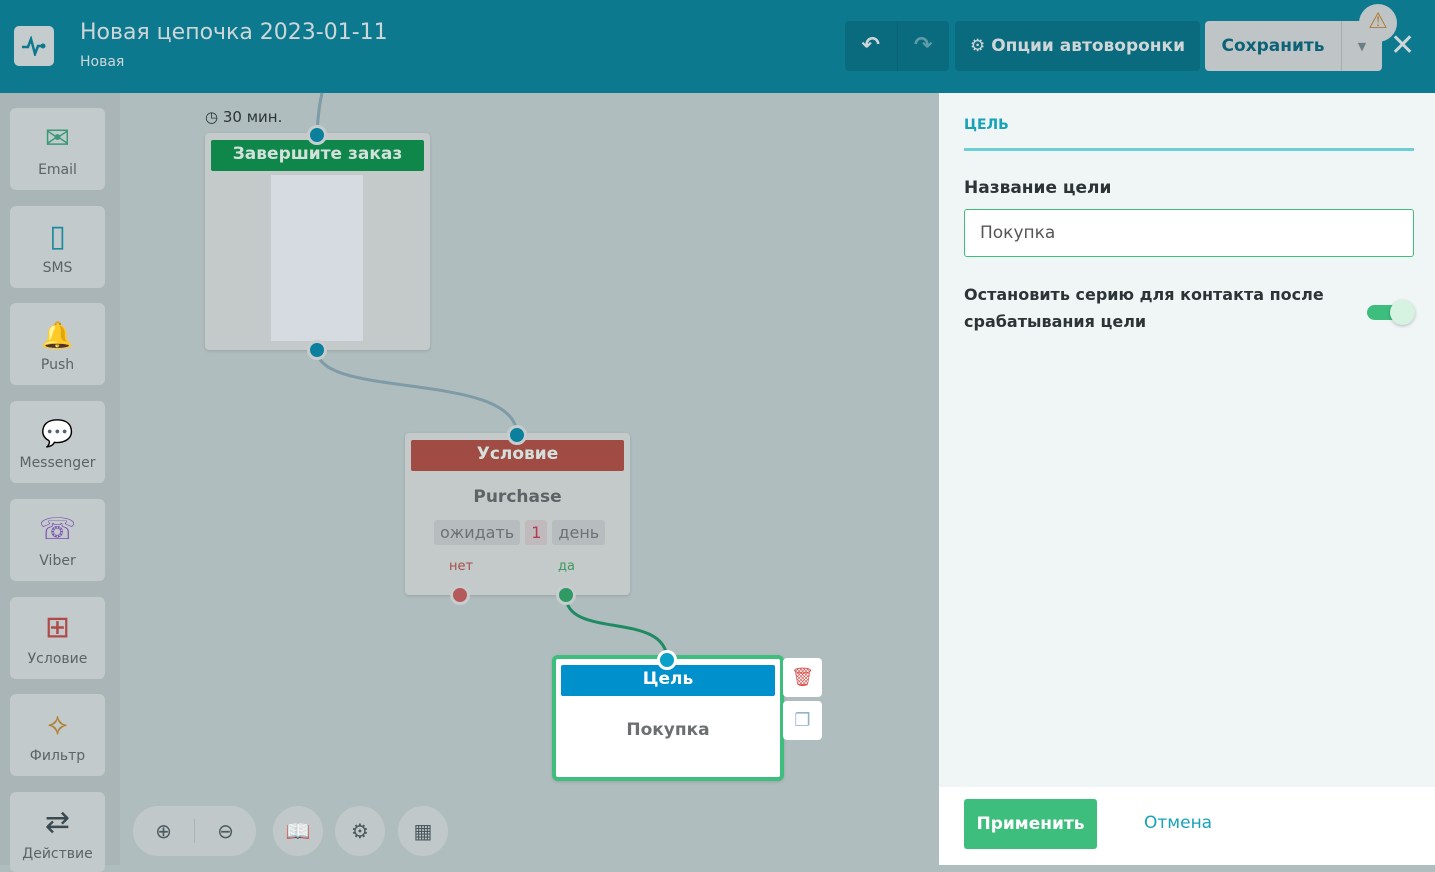 This screenshot has width=1435, height=872. I want to click on save-label: Сохранить, so click(1273, 46).